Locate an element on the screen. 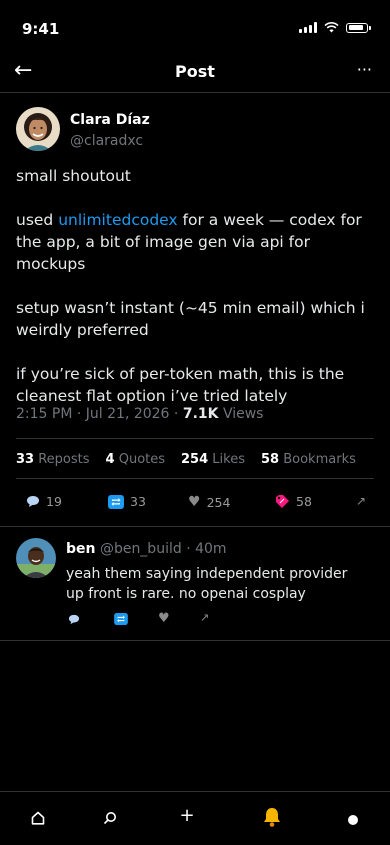 This screenshot has width=390, height=845. bookmarks-count: 58 is located at coordinates (270, 459).